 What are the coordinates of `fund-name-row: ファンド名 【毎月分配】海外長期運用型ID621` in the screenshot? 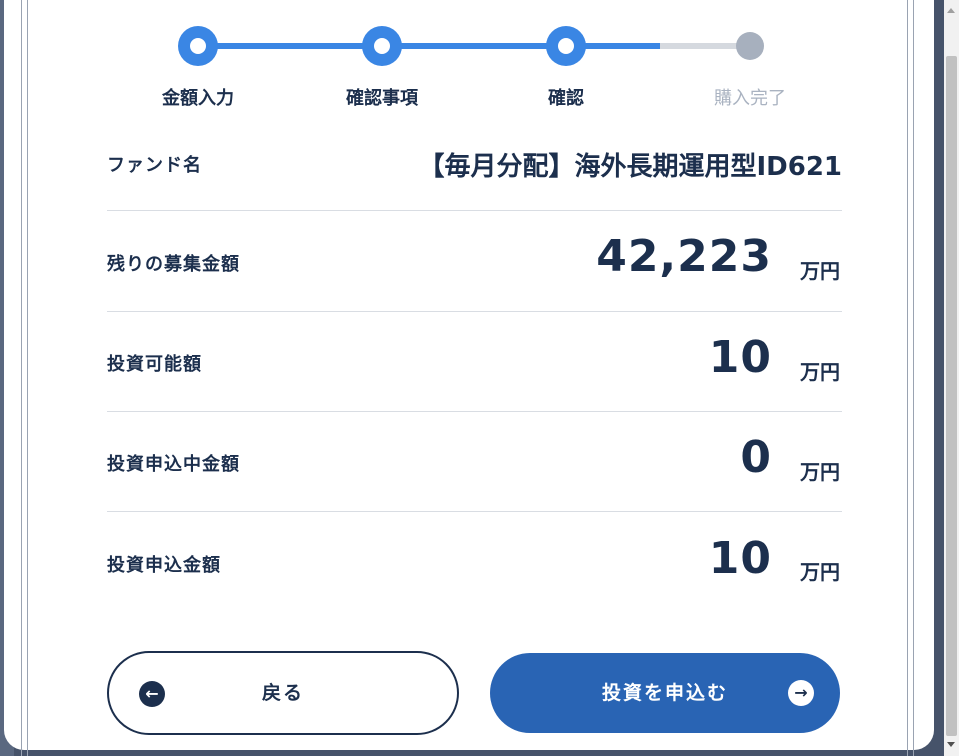 It's located at (474, 175).